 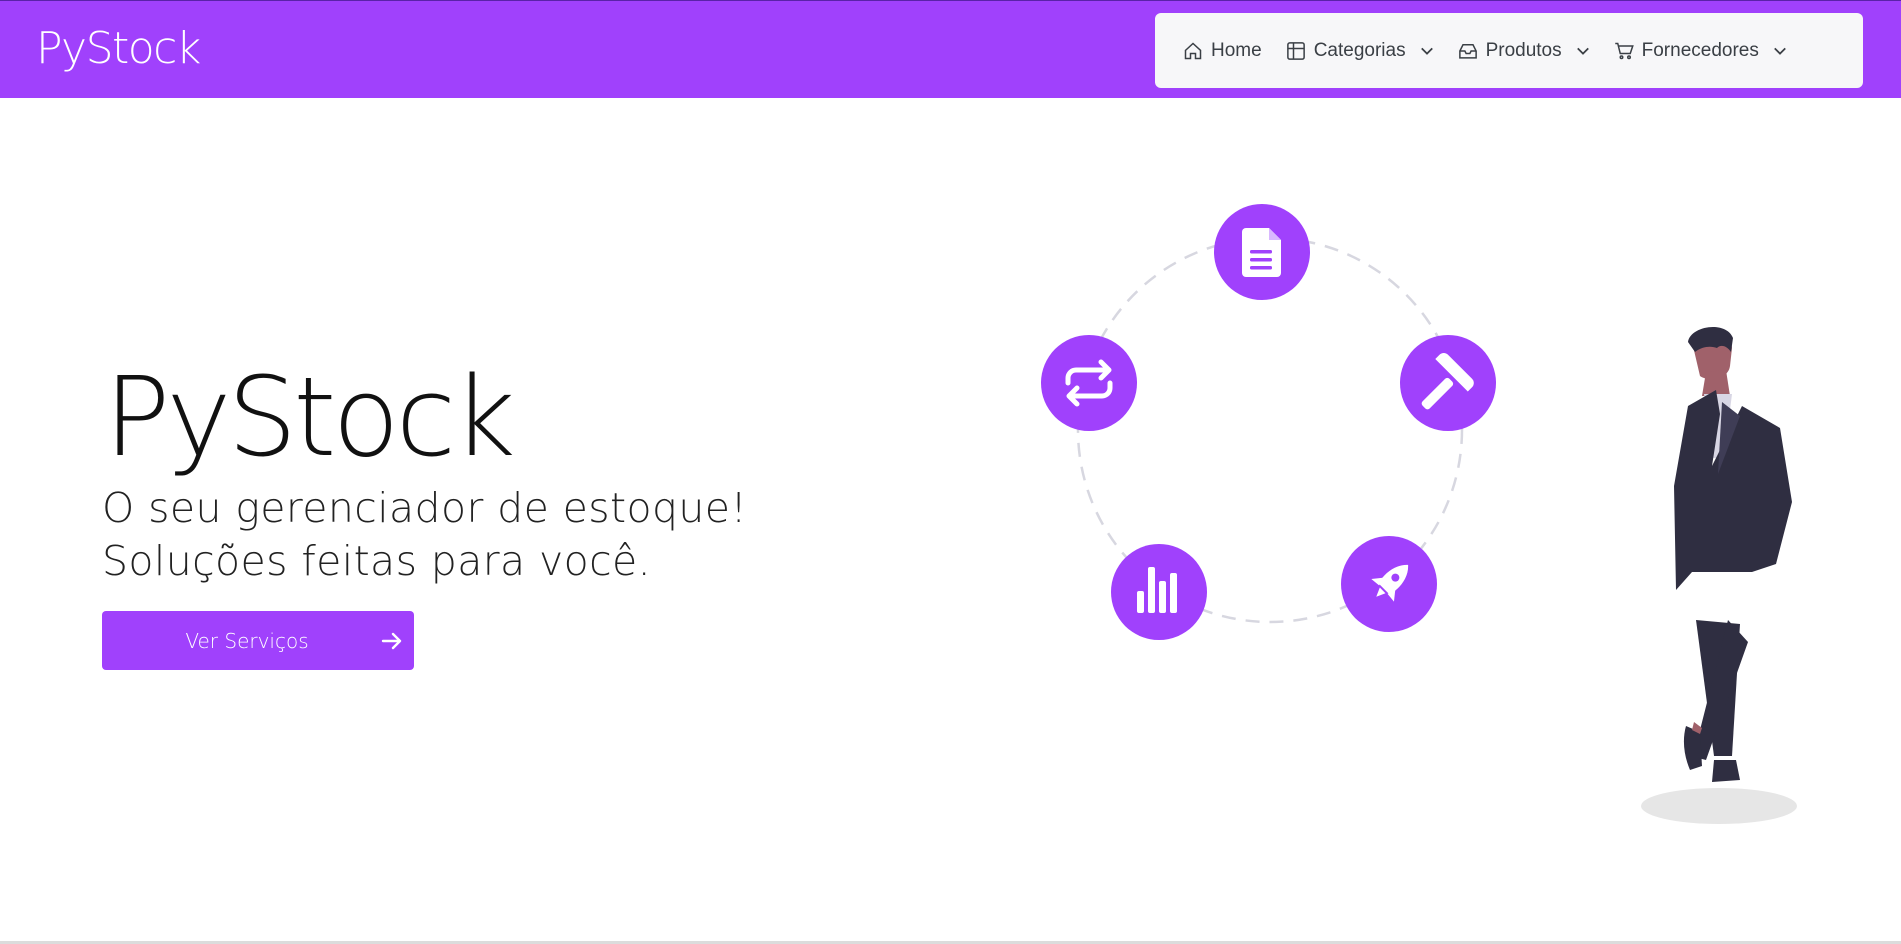 I want to click on nav-item-label: Home, so click(x=1236, y=50).